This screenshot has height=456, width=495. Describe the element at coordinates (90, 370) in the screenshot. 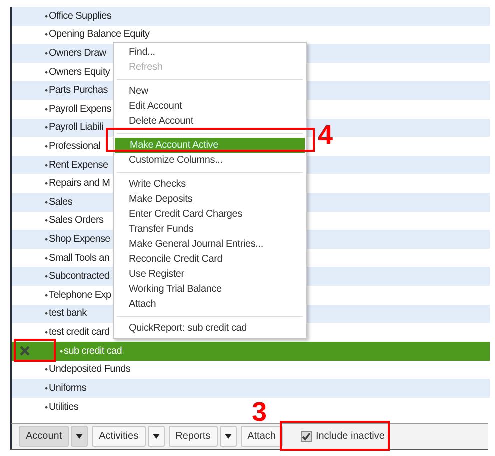

I see `account-name: Undeposited Funds` at that location.